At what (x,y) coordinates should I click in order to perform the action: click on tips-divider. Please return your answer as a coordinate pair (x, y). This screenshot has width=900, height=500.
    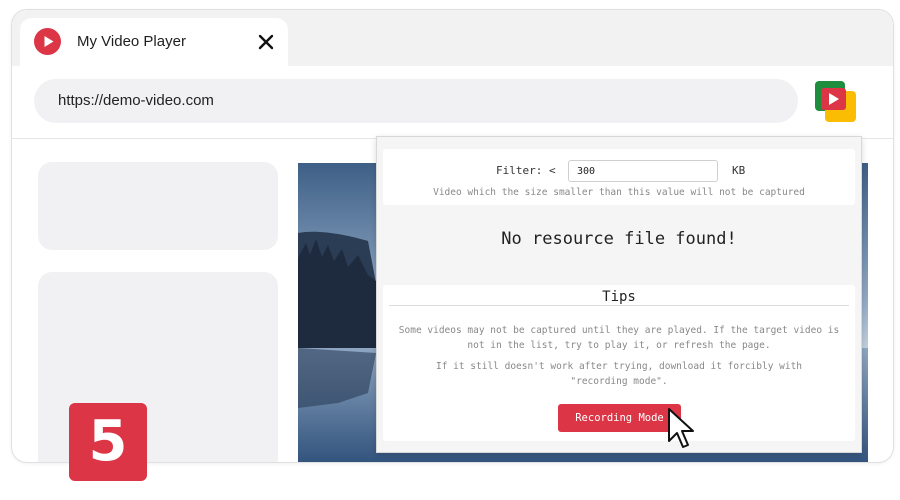
    Looking at the image, I should click on (619, 305).